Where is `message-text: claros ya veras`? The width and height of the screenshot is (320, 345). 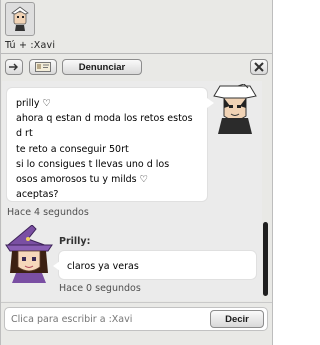
message-text: claros ya veras is located at coordinates (103, 266).